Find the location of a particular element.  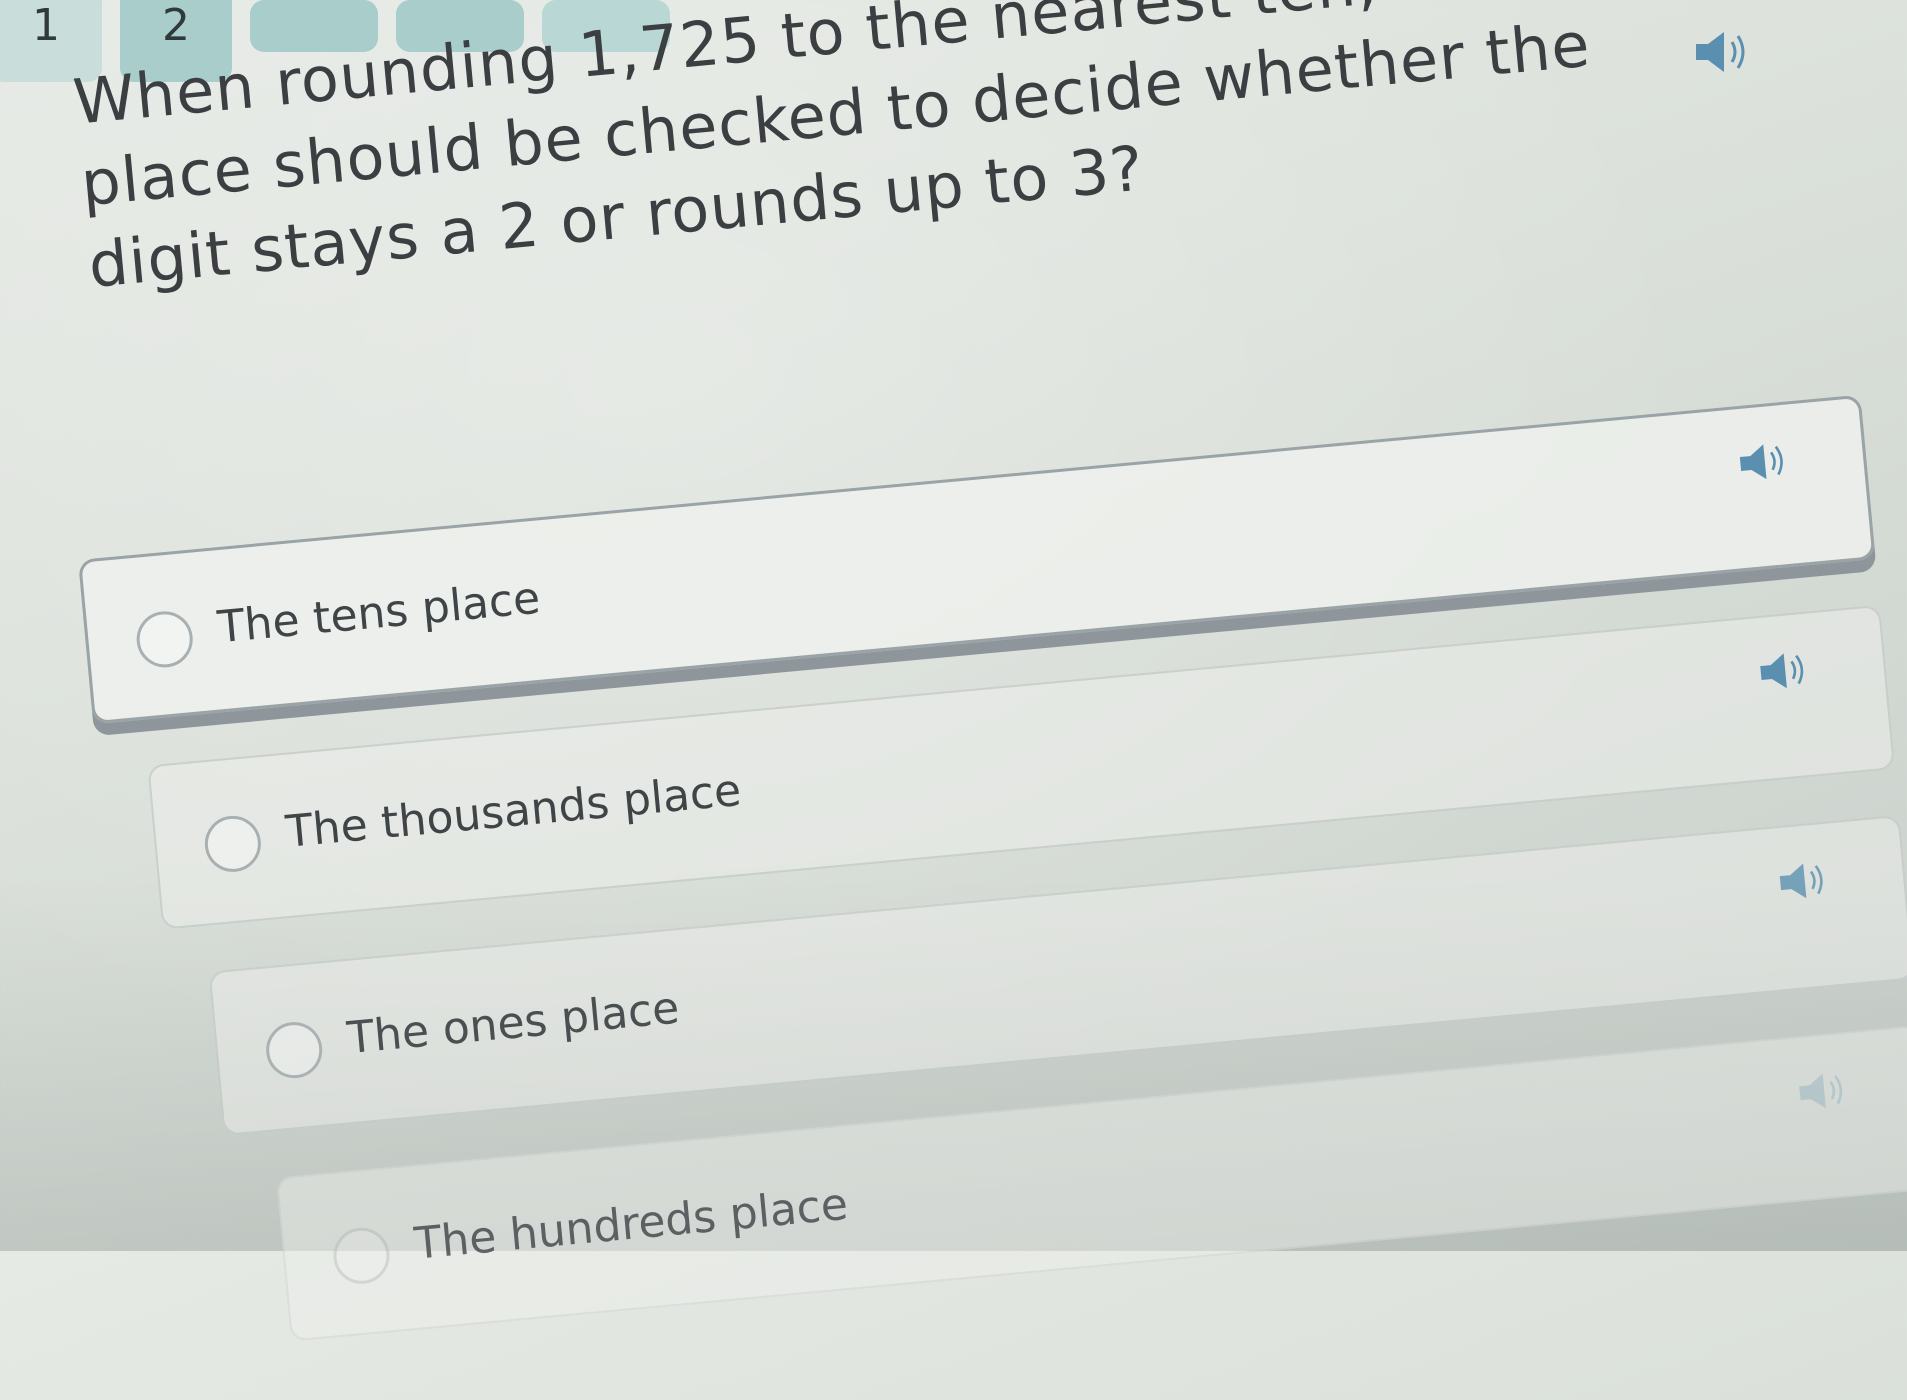

question-speaker-icon is located at coordinates (1722, 52).